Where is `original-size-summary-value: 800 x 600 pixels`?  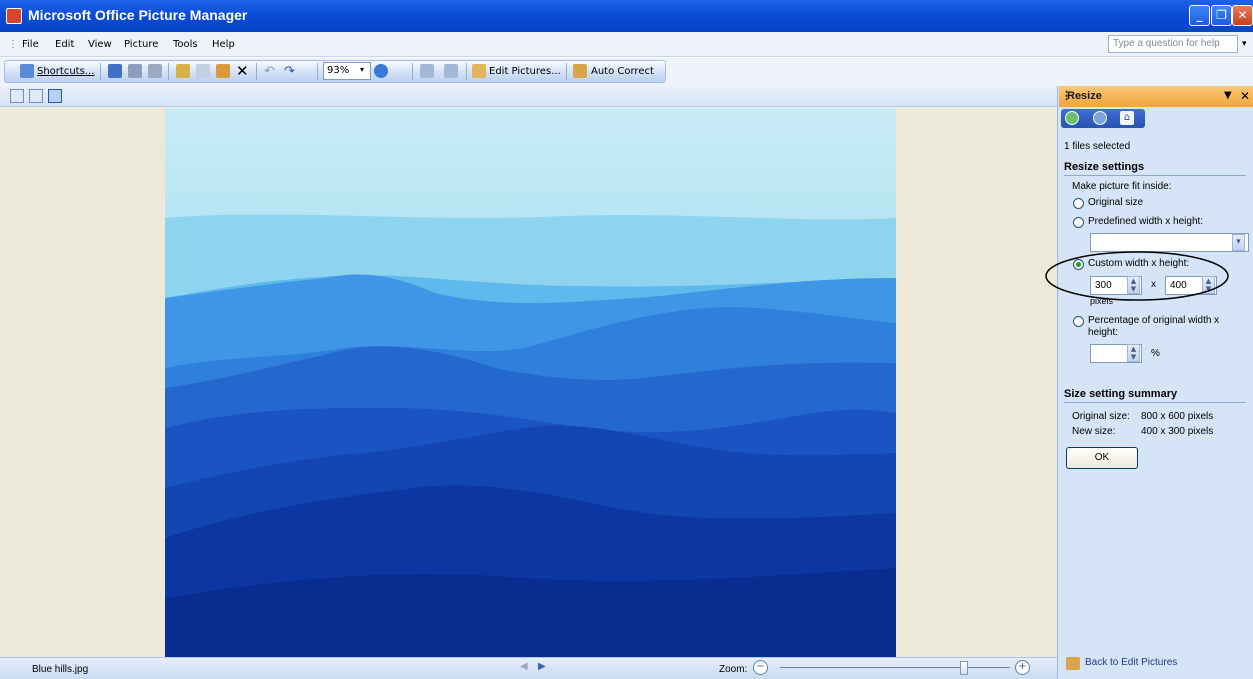
original-size-summary-value: 800 x 600 pixels is located at coordinates (1177, 416).